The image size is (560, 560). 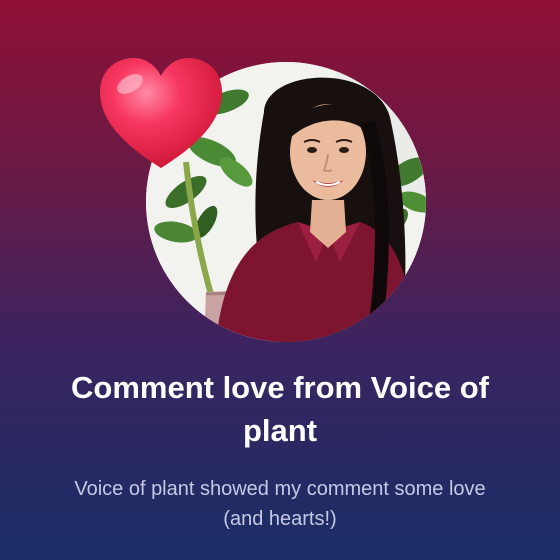 What do you see at coordinates (161, 113) in the screenshot?
I see `heart-icon` at bounding box center [161, 113].